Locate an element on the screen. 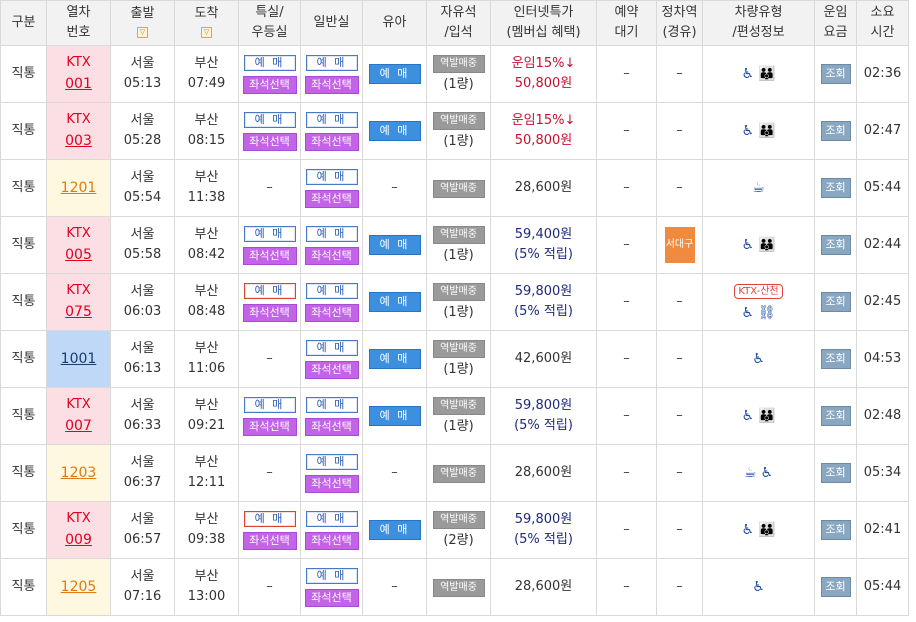  price-line-1: 운임15%↓ is located at coordinates (543, 63).